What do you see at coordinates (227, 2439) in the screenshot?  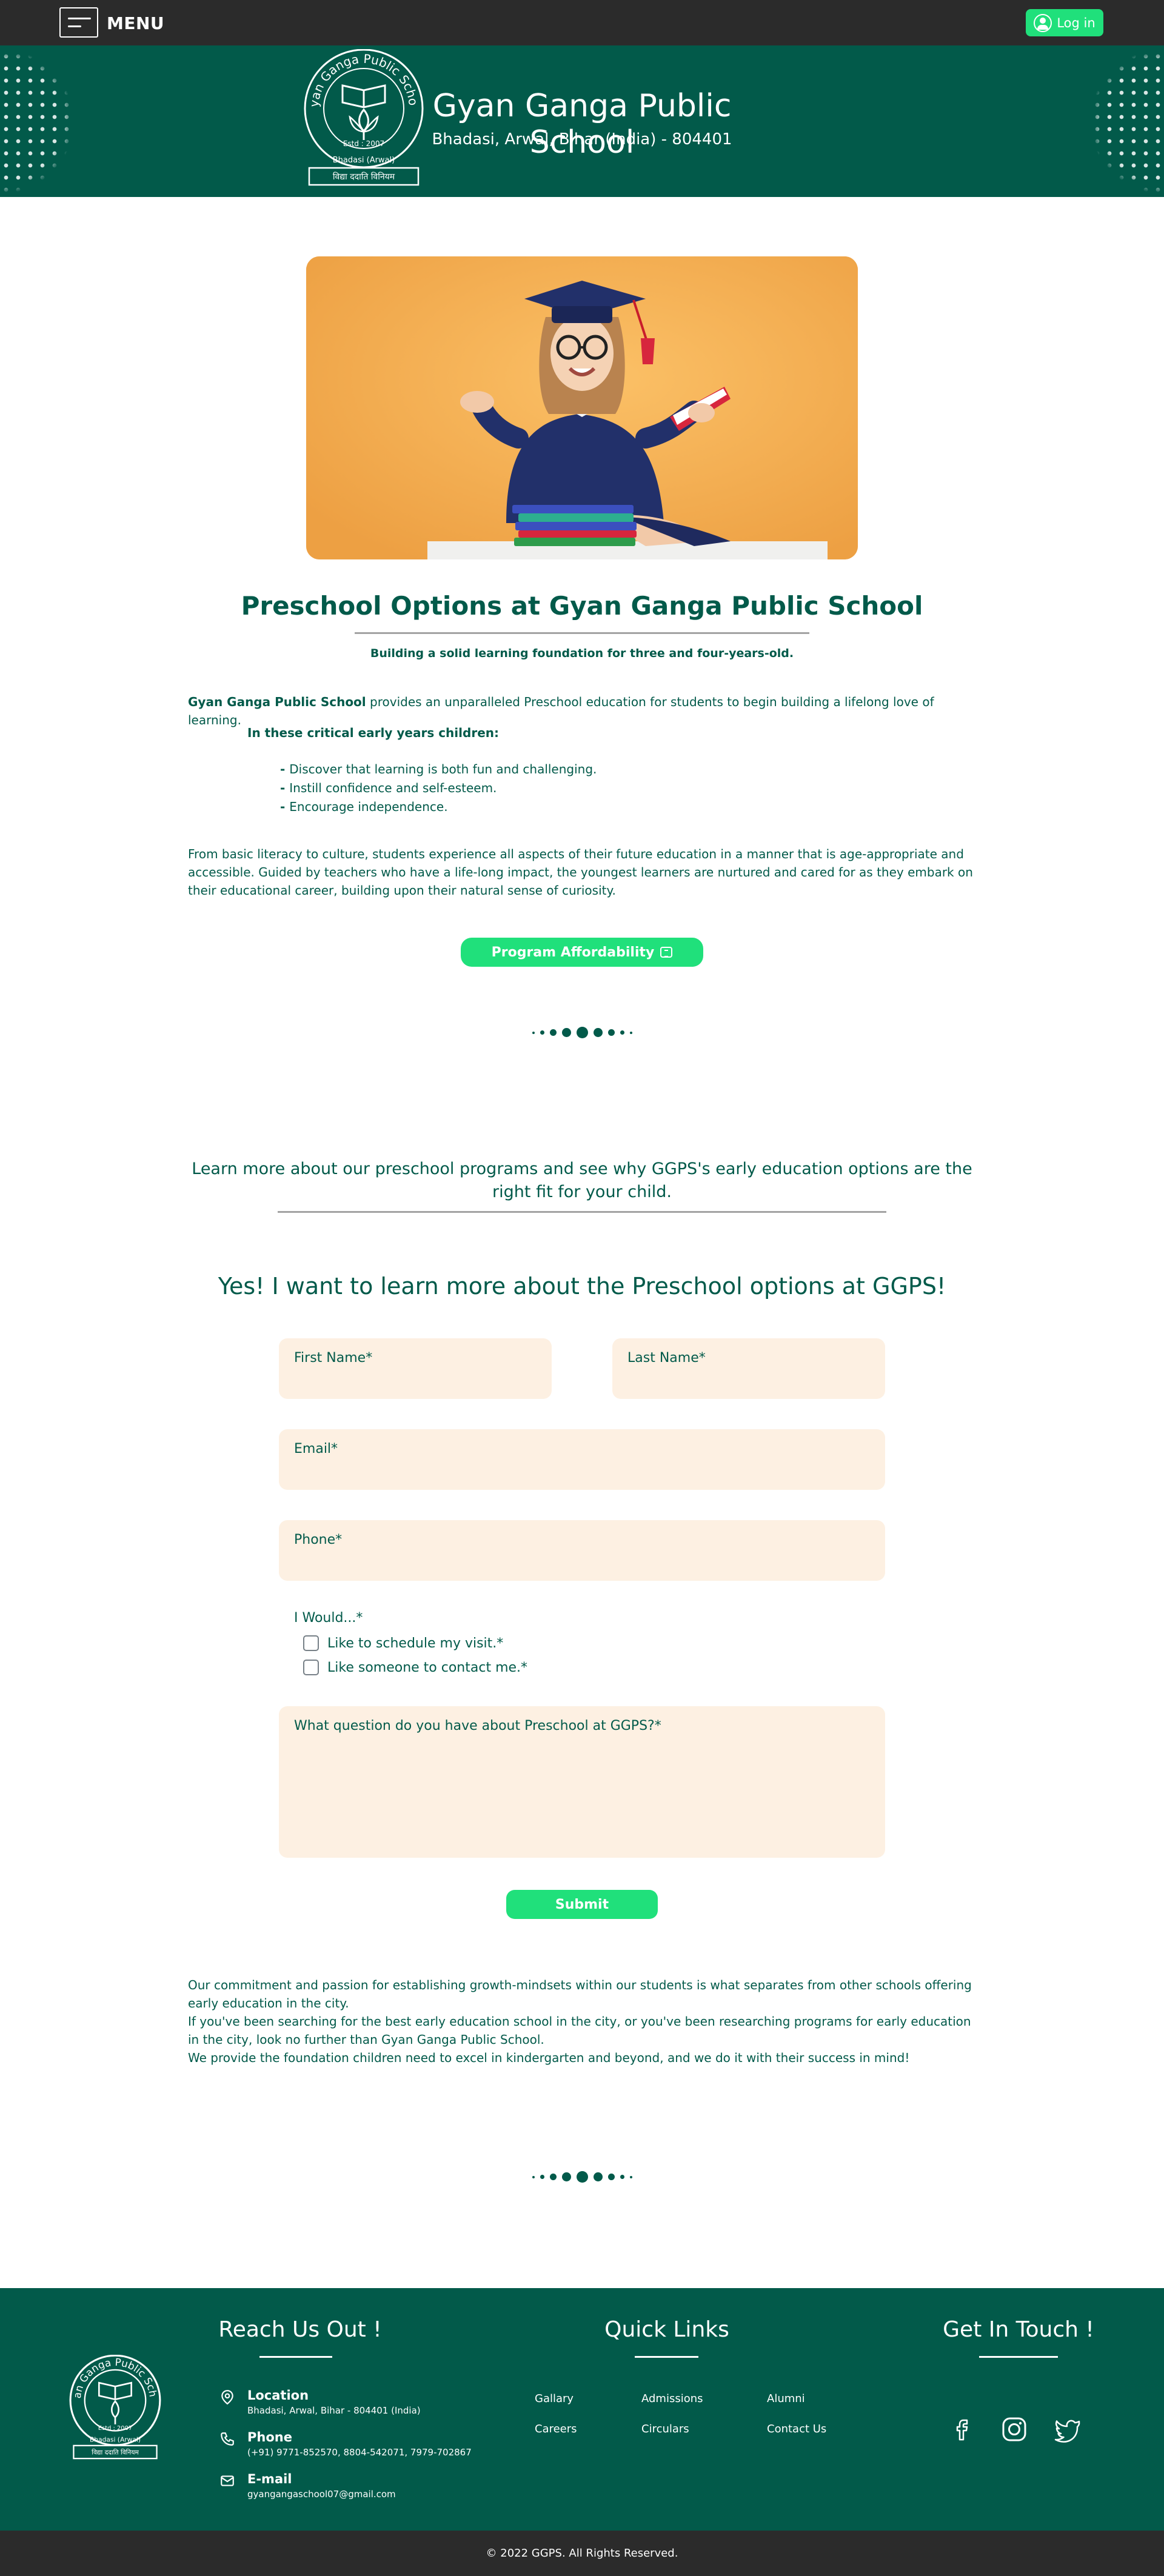 I see `phone-icon` at bounding box center [227, 2439].